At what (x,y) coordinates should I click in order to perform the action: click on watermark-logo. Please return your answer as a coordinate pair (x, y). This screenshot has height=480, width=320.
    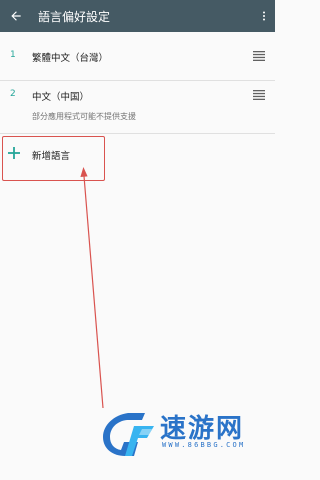
    Looking at the image, I should click on (128, 434).